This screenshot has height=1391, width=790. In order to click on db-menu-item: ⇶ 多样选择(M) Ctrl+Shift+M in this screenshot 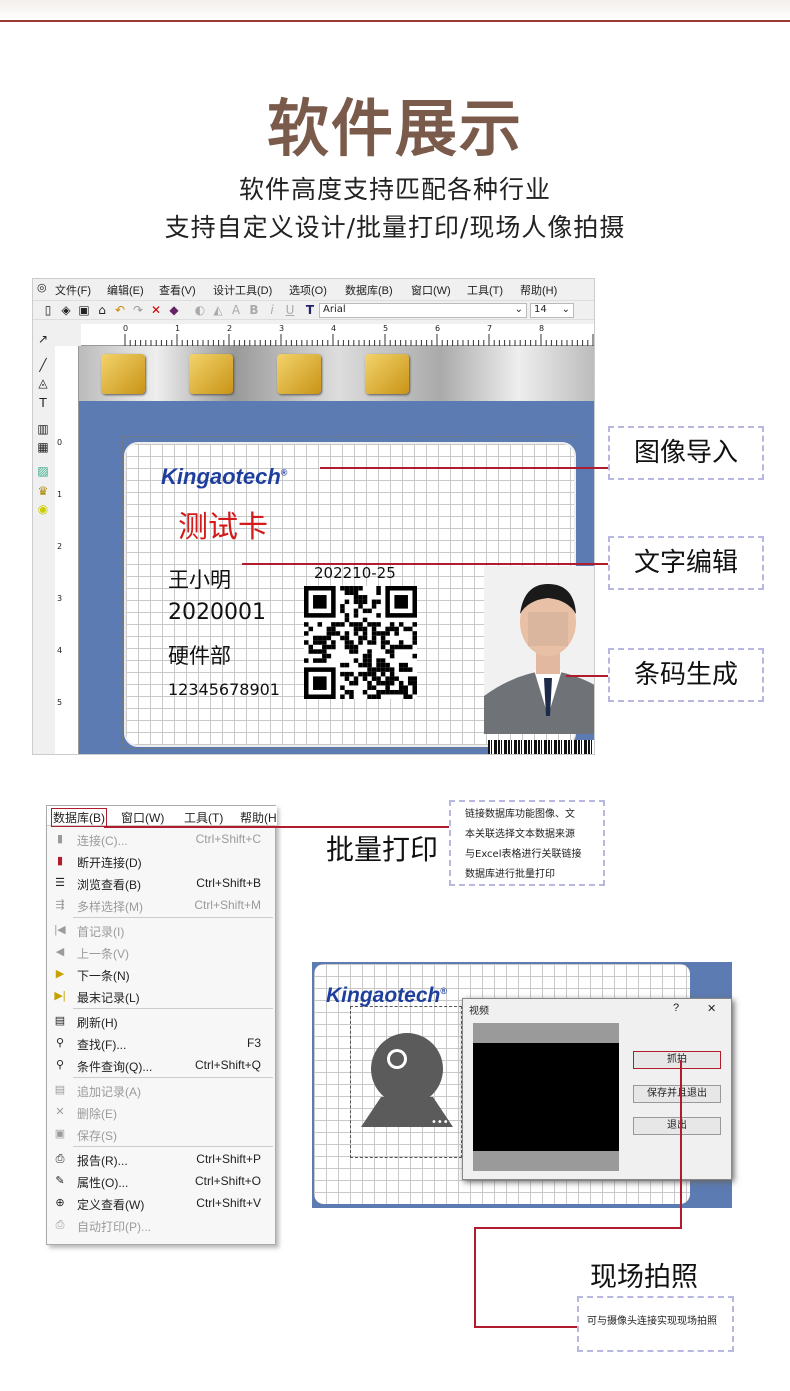, I will do `click(162, 905)`.